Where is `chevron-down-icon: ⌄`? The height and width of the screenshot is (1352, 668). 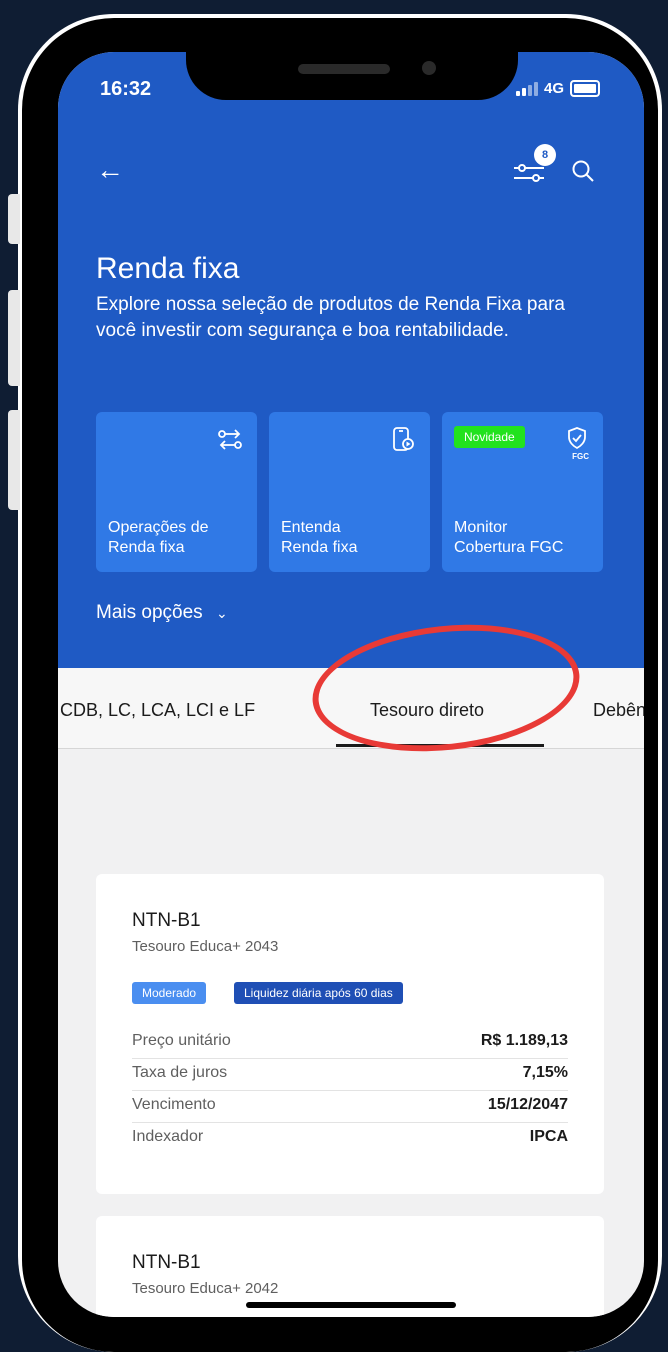 chevron-down-icon: ⌄ is located at coordinates (221, 613).